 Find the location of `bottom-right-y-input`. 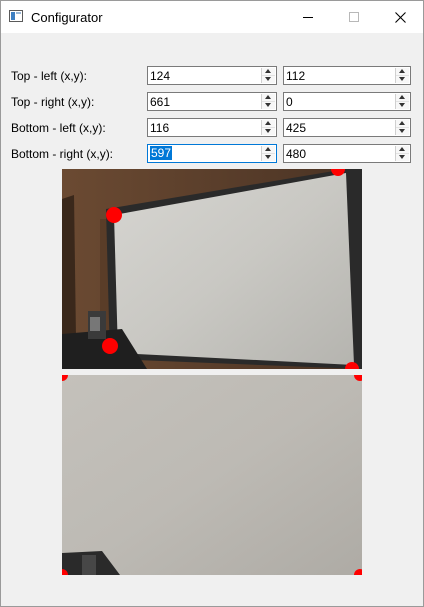

bottom-right-y-input is located at coordinates (339, 153).